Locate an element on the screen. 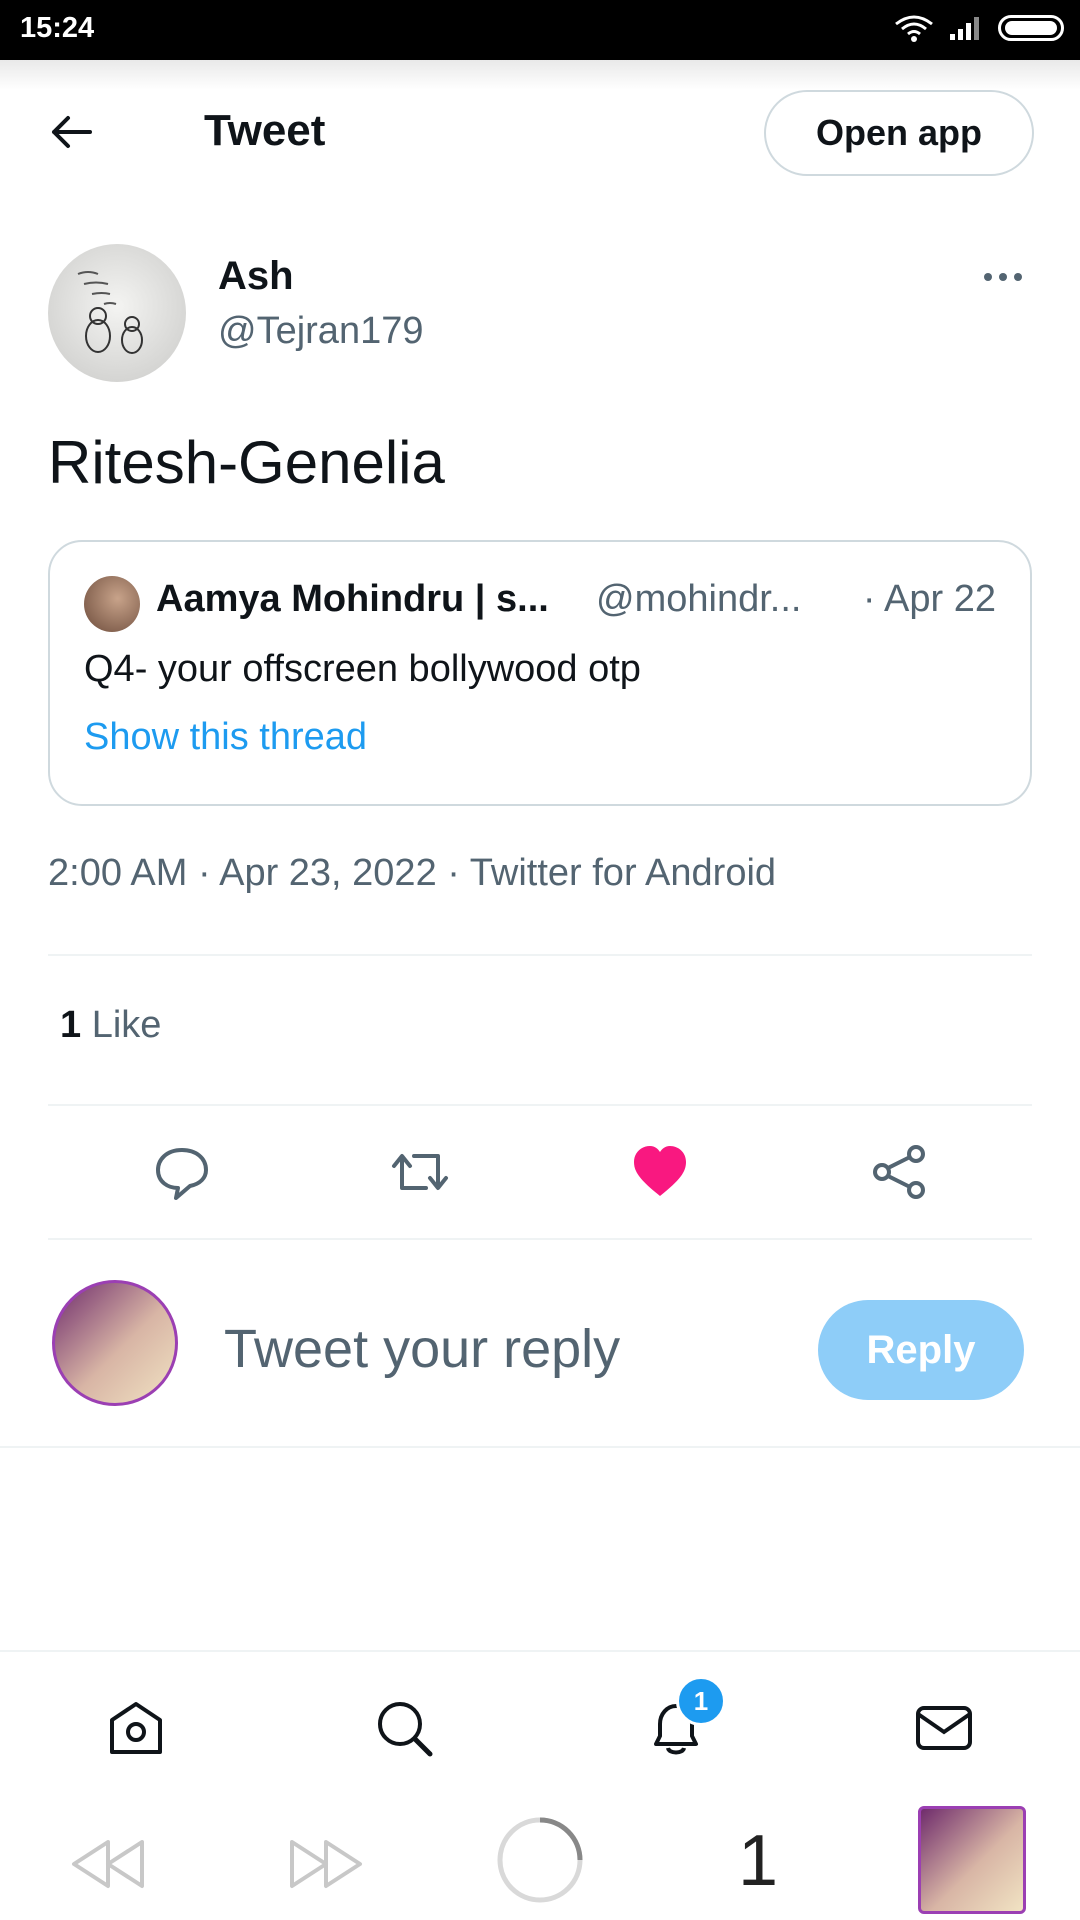 The image size is (1080, 1920). comment-icon is located at coordinates (182, 1172).